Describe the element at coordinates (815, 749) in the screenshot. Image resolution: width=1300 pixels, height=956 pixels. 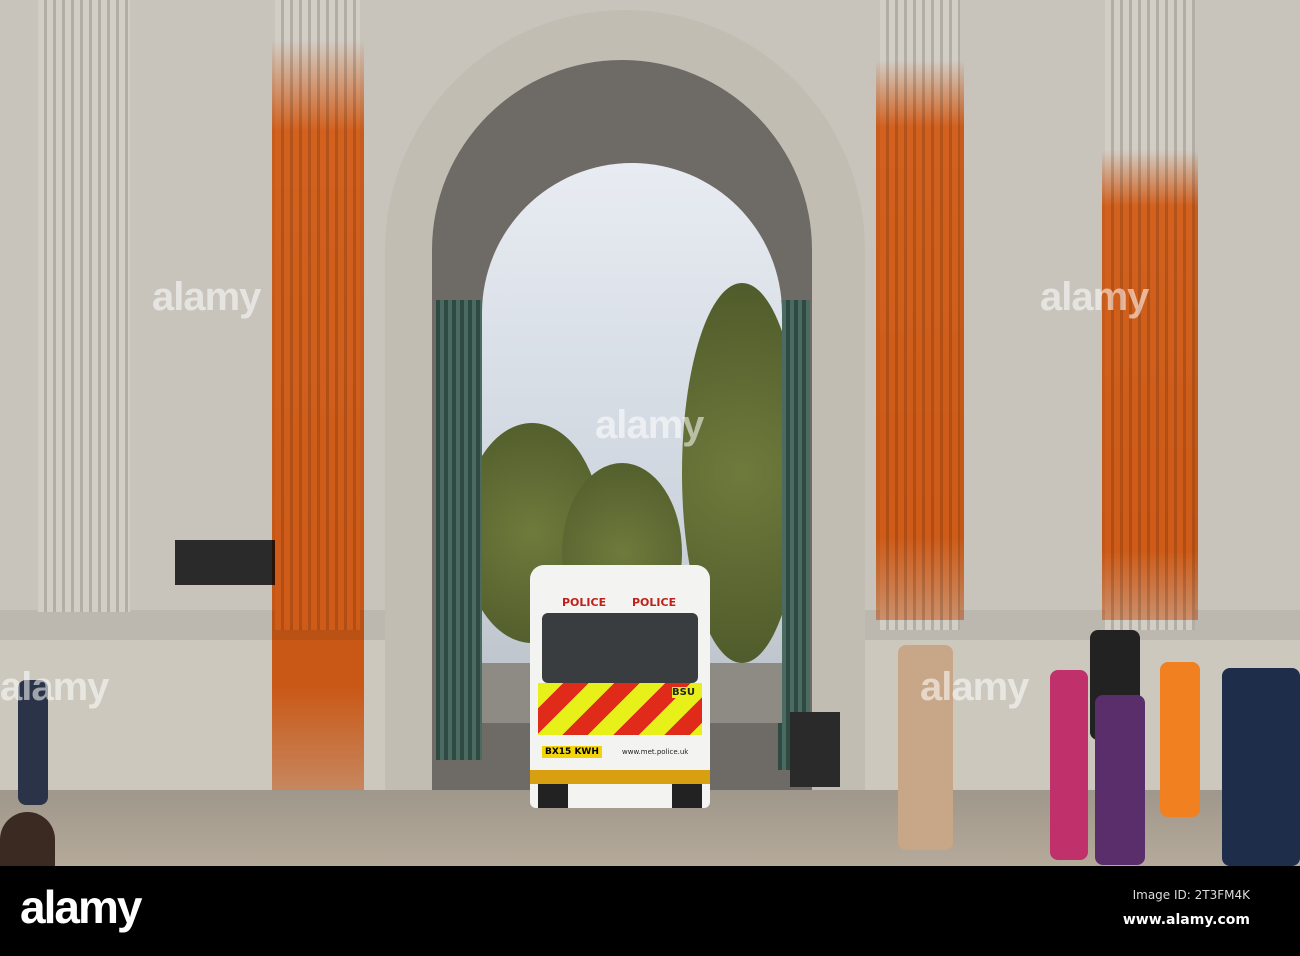
I see `sign-board` at that location.